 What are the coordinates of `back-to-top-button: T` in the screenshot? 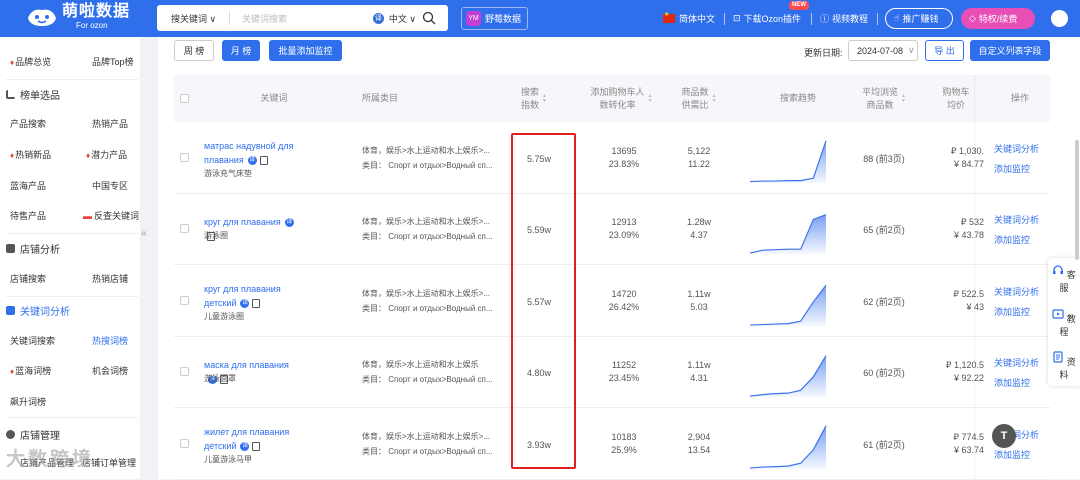 It's located at (1004, 436).